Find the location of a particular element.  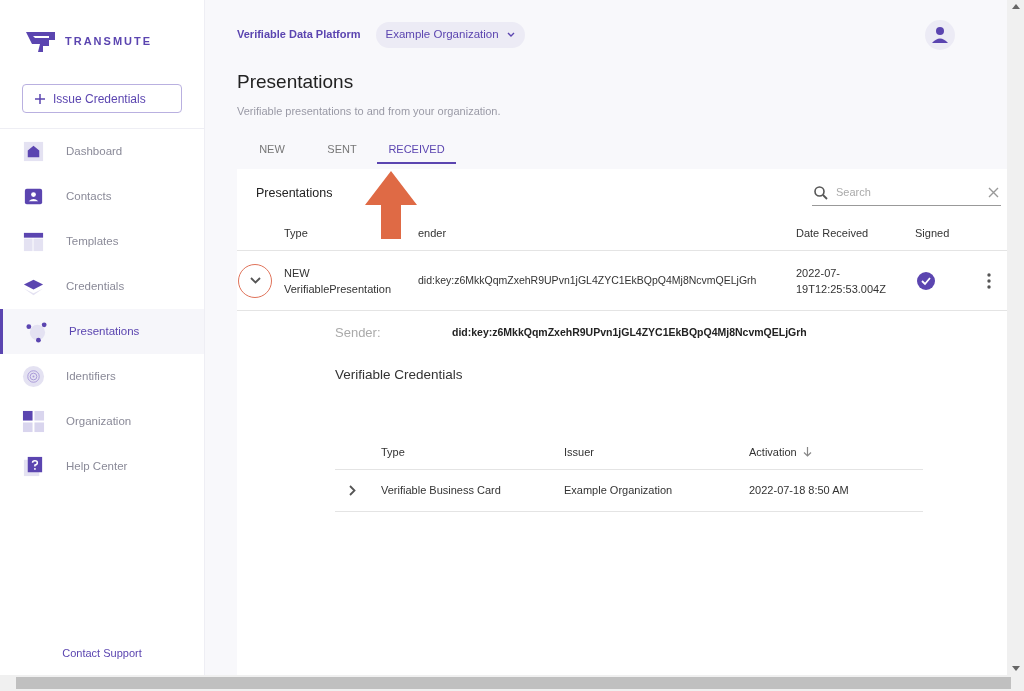

section-title: Verifiable Credentials is located at coordinates (399, 374).